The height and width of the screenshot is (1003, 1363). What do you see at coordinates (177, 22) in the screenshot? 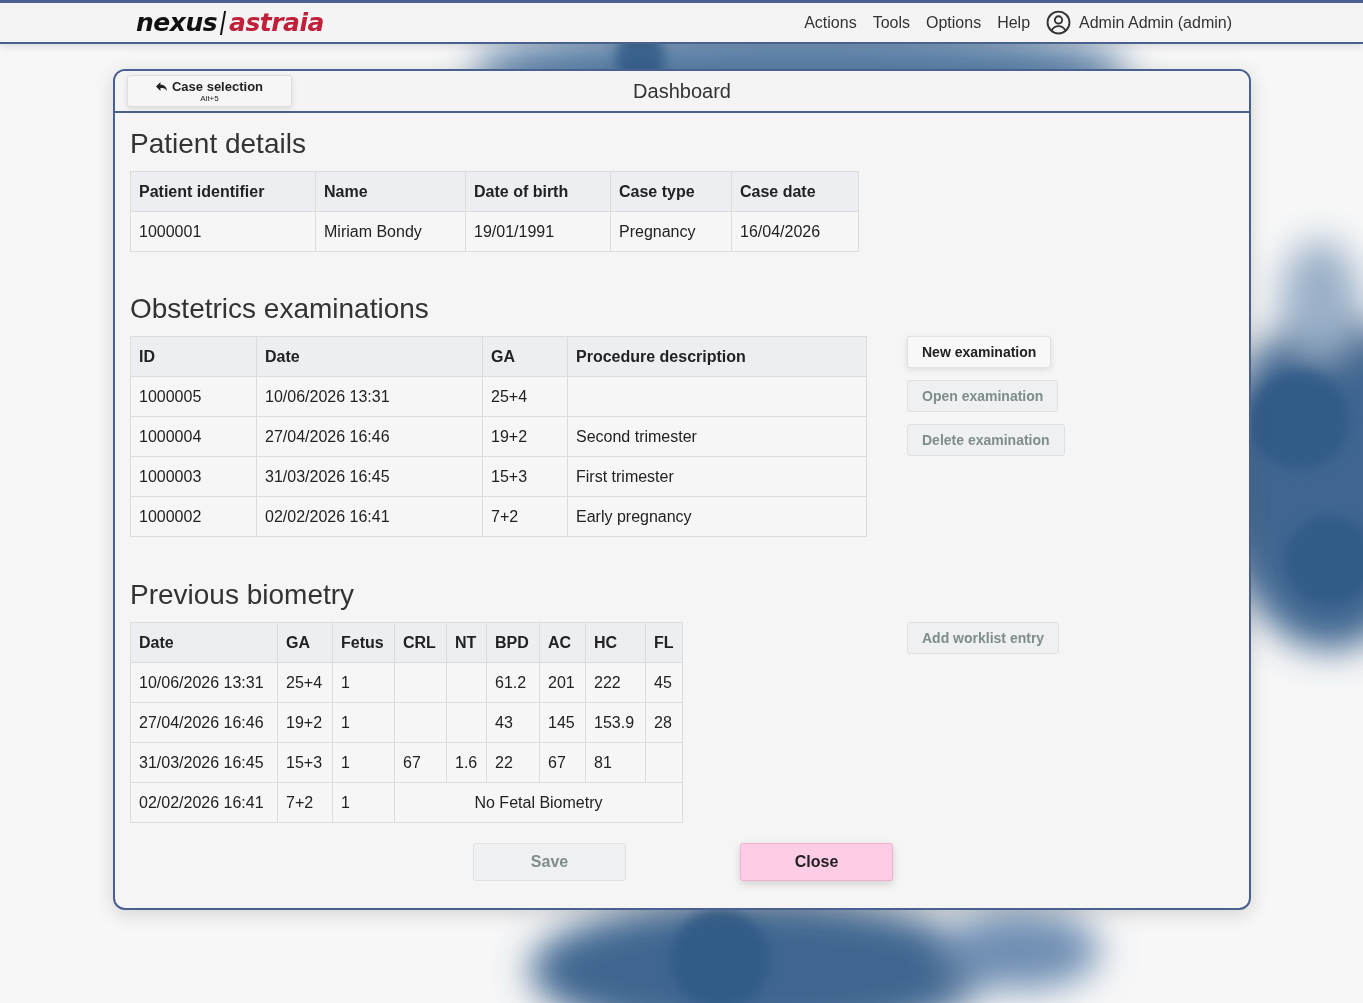
I see `logo-text: nexus` at bounding box center [177, 22].